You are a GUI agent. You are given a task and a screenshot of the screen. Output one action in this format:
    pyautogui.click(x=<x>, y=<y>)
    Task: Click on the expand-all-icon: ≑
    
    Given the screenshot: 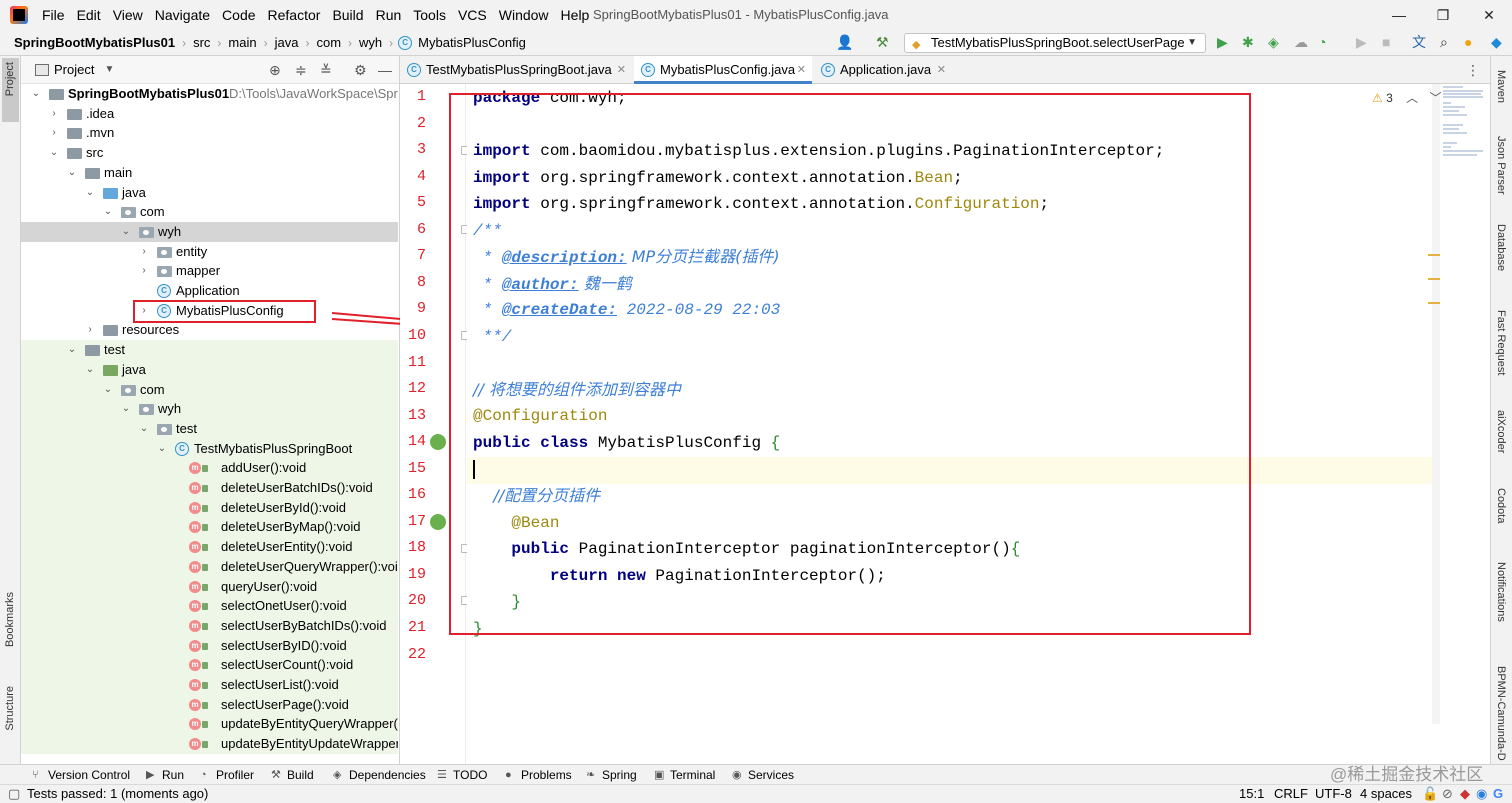 What is the action you would take?
    pyautogui.click(x=301, y=70)
    